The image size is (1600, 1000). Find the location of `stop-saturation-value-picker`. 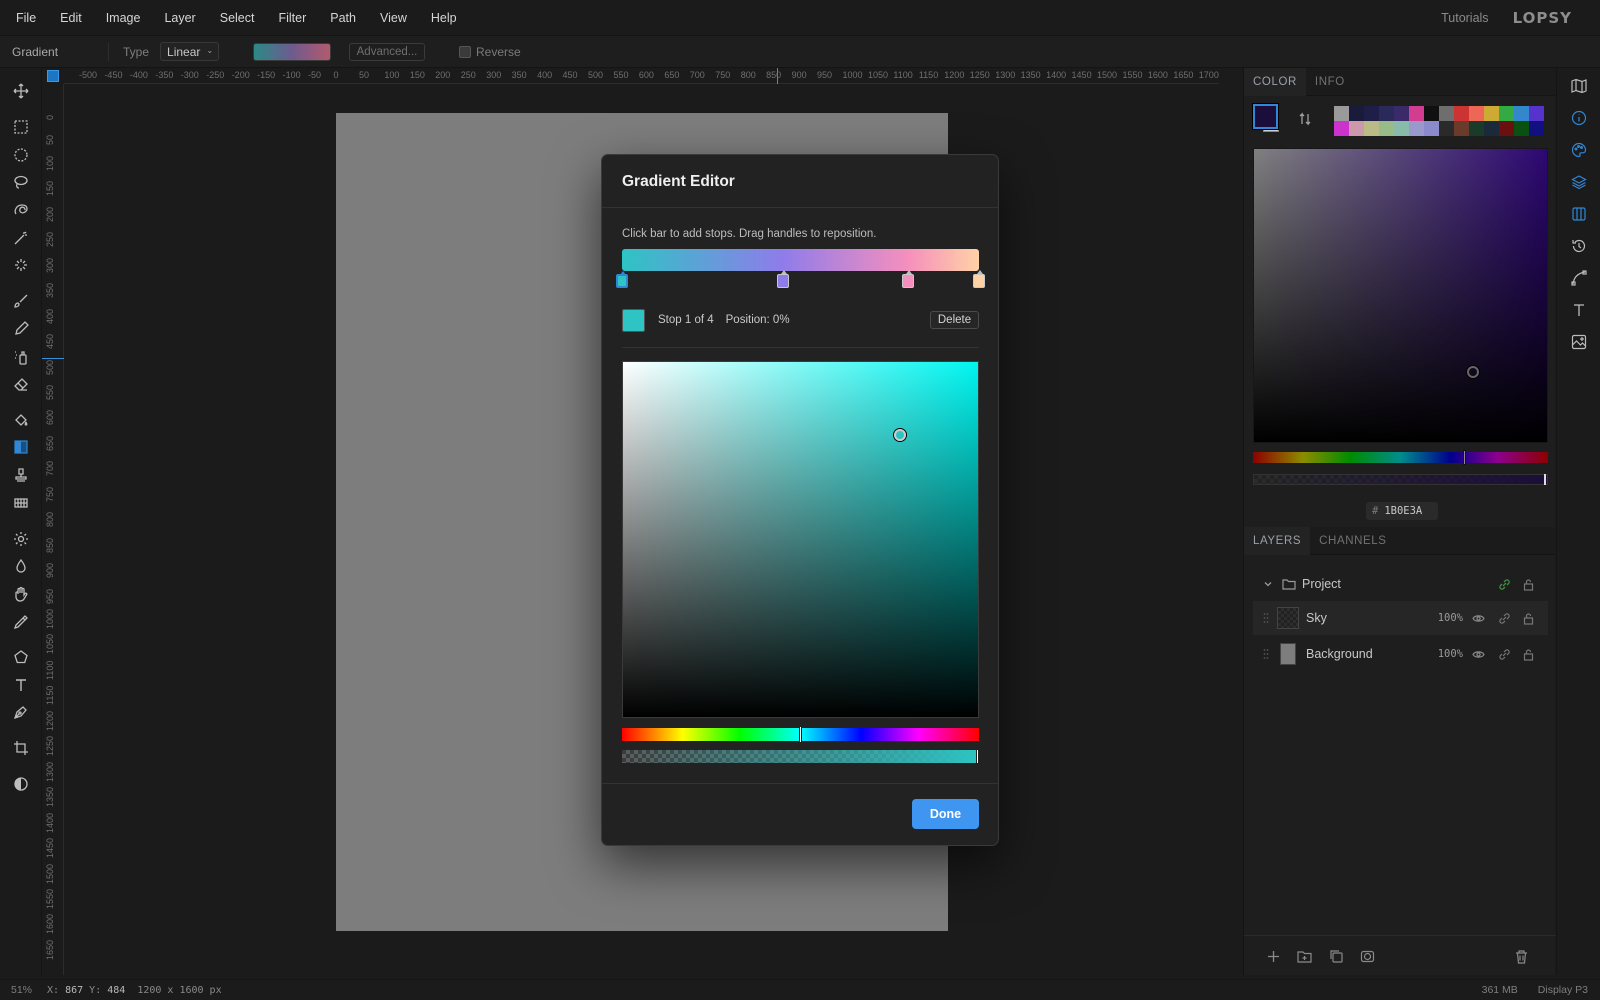

stop-saturation-value-picker is located at coordinates (800, 539).